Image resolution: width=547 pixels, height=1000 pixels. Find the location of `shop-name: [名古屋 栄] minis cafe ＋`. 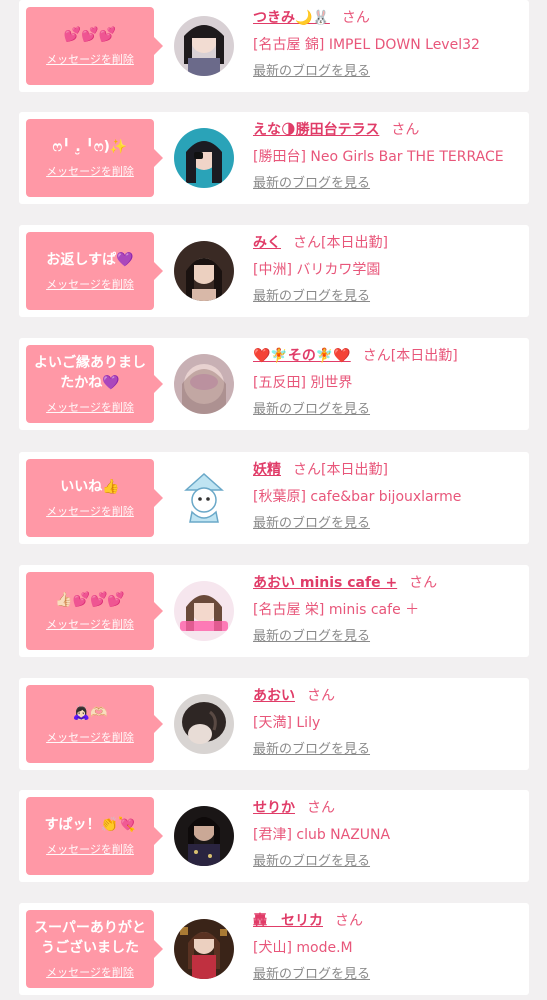

shop-name: [名古屋 栄] minis cafe ＋ is located at coordinates (336, 610).